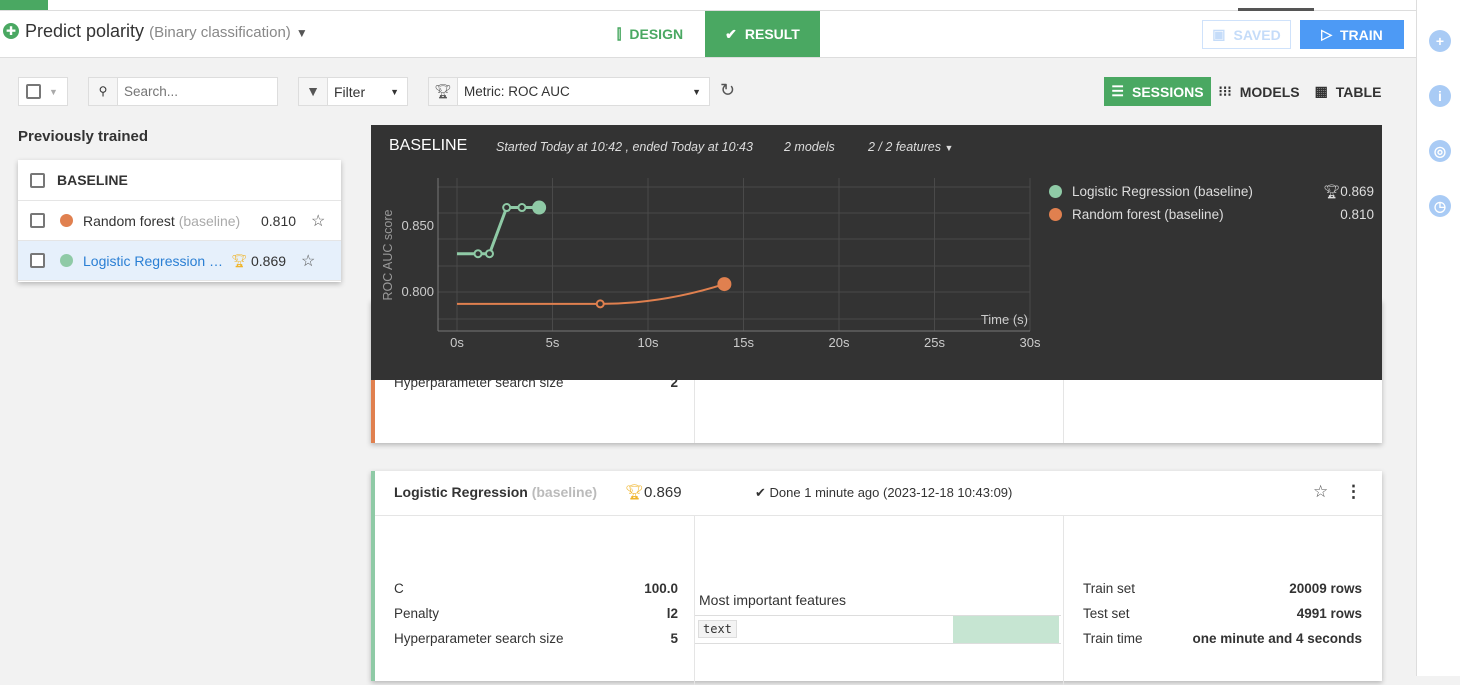 This screenshot has height=685, width=1460. I want to click on more-menu-icon: ⋮, so click(1353, 492).